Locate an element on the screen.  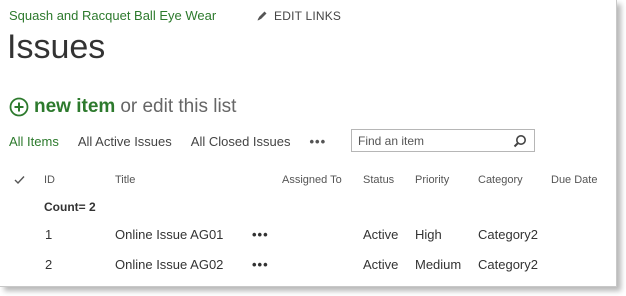
row-2-category: Category2 is located at coordinates (508, 264).